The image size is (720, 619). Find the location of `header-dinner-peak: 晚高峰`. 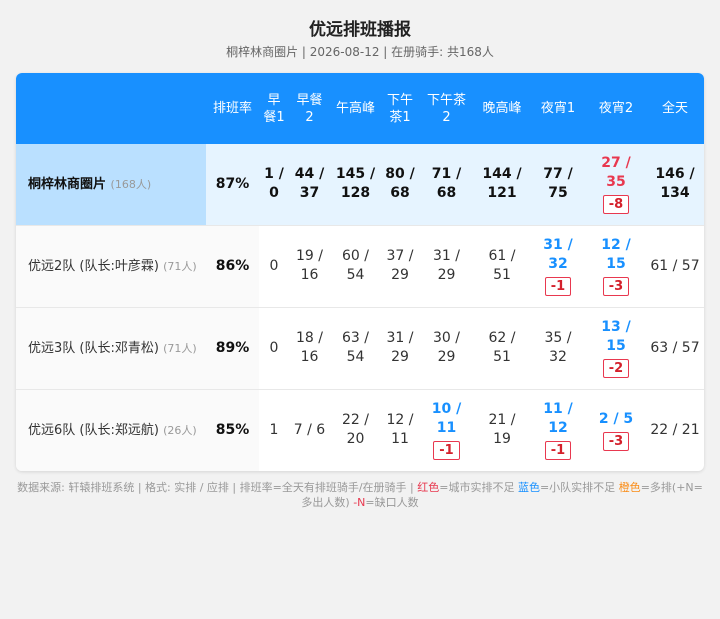

header-dinner-peak: 晚高峰 is located at coordinates (502, 108).